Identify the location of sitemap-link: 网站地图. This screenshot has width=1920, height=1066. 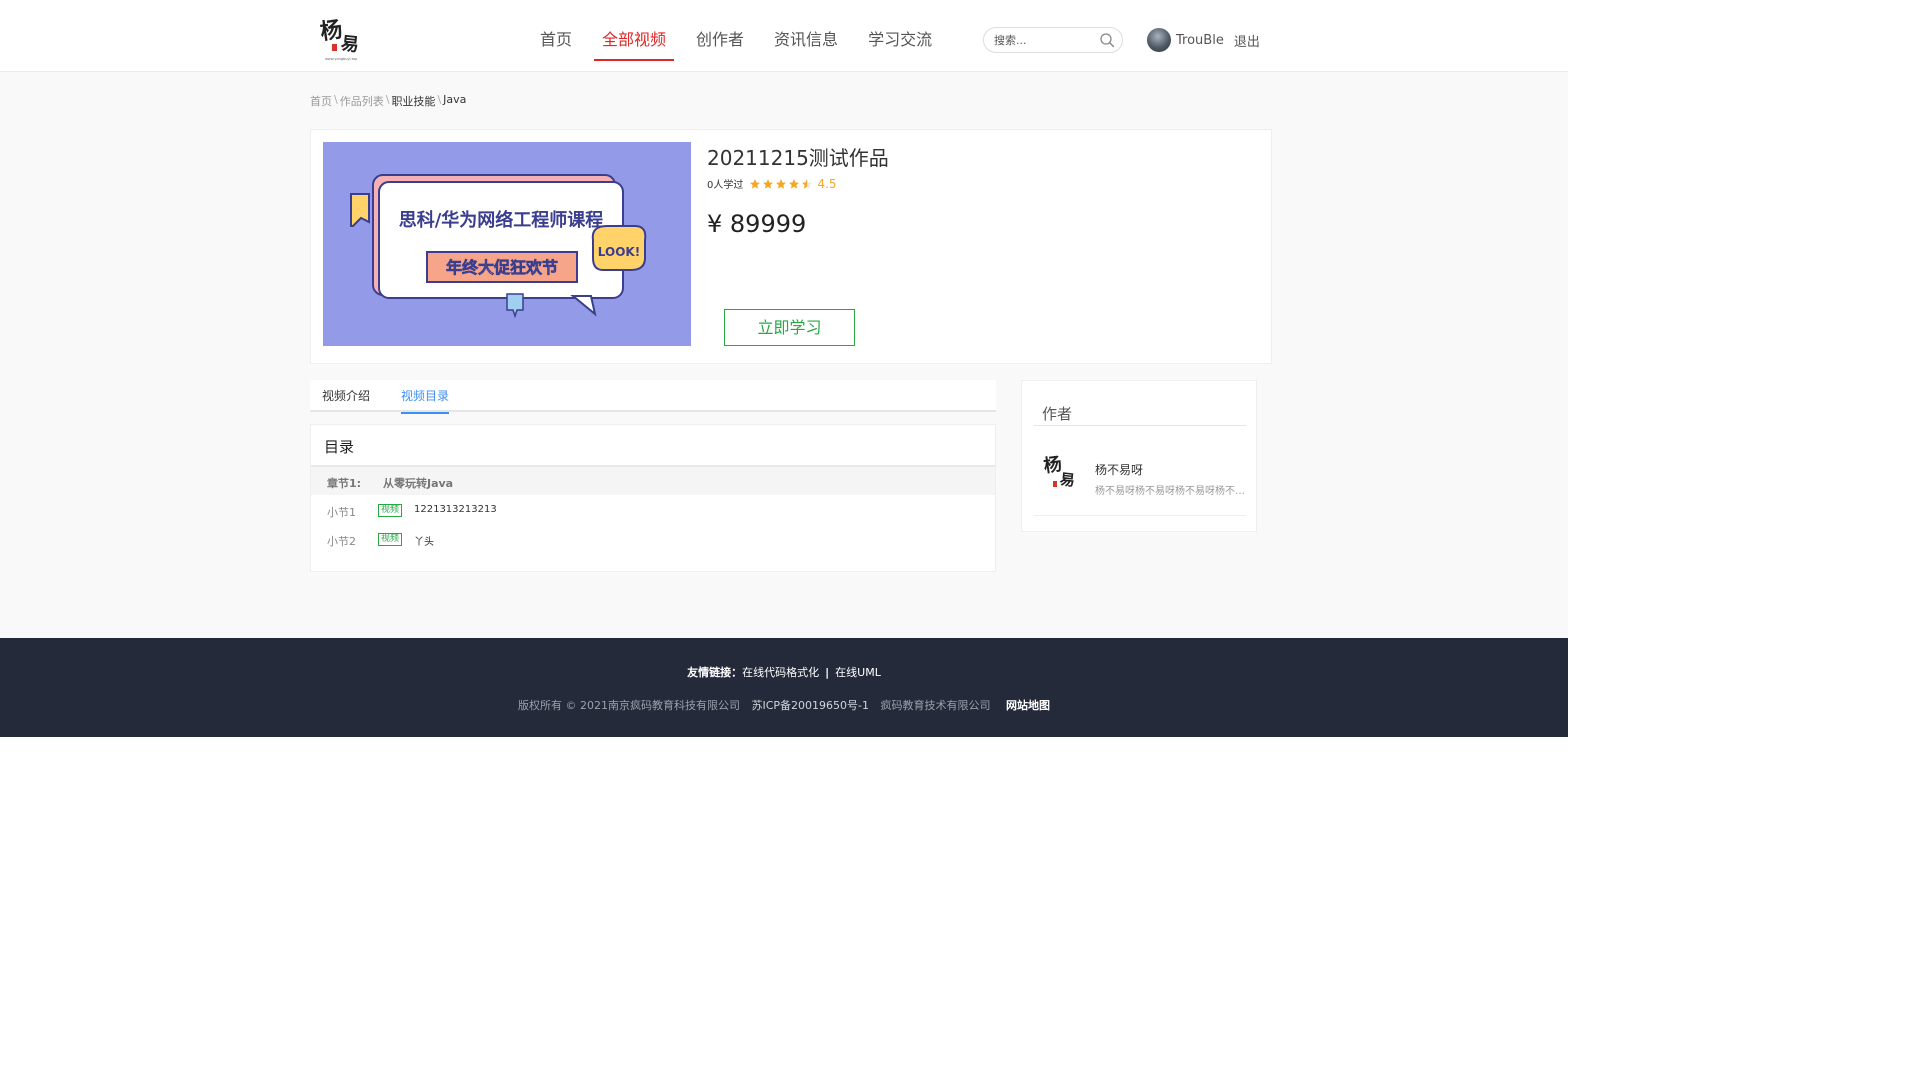
(1028, 705).